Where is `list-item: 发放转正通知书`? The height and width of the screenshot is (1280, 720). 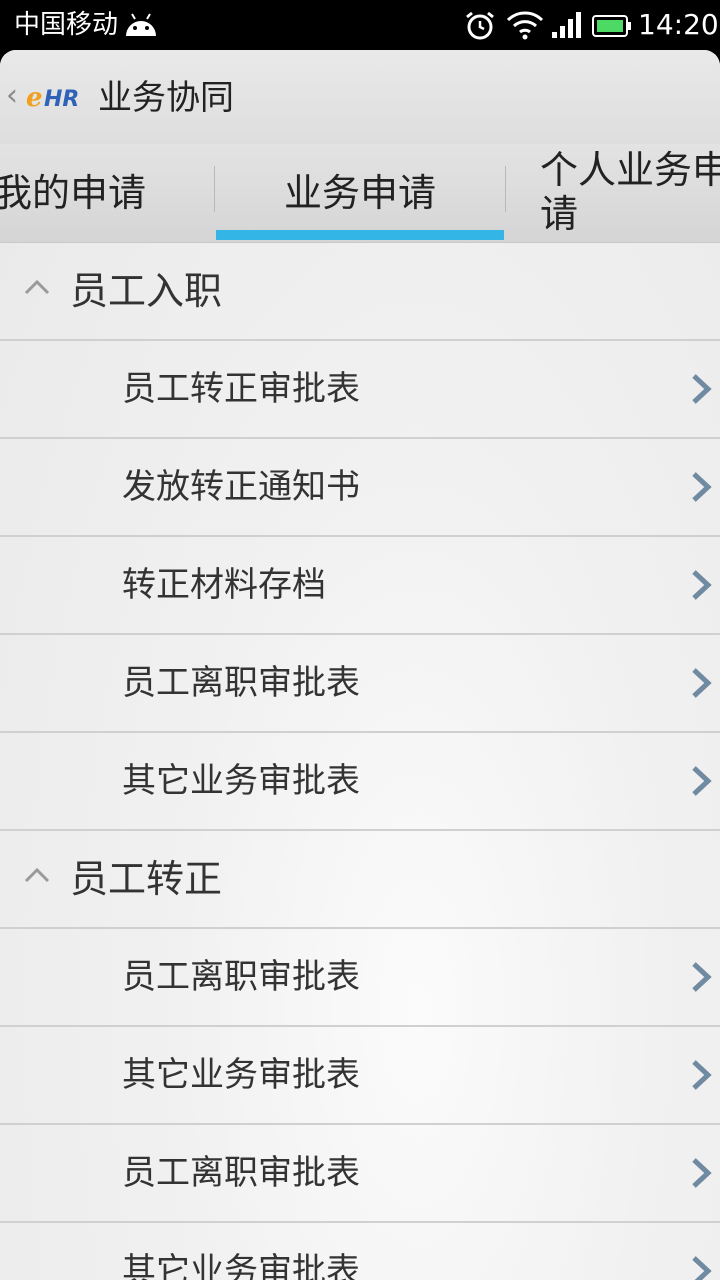
list-item: 发放转正通知书 is located at coordinates (360, 488).